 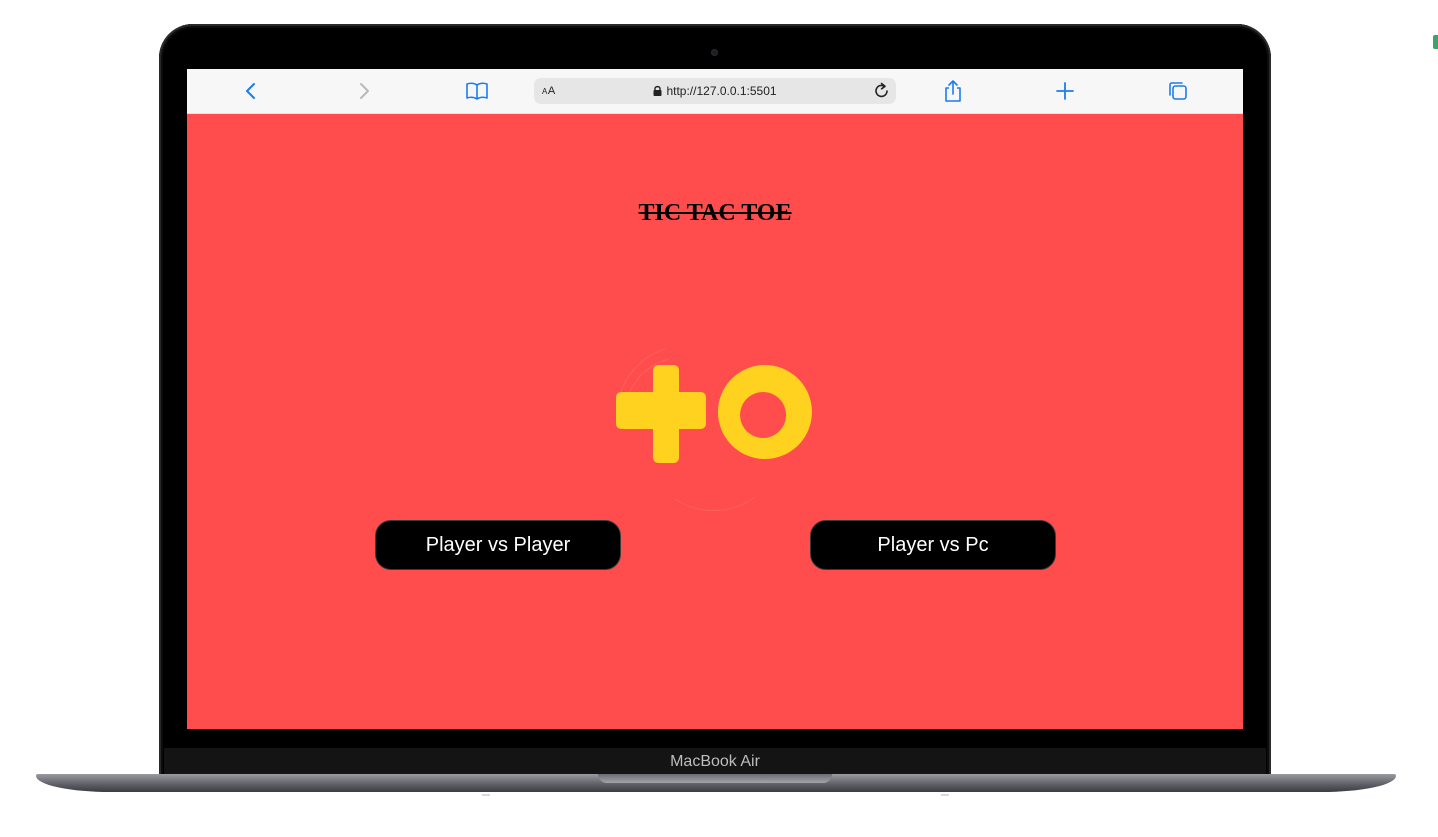 I want to click on back-icon, so click(x=251, y=91).